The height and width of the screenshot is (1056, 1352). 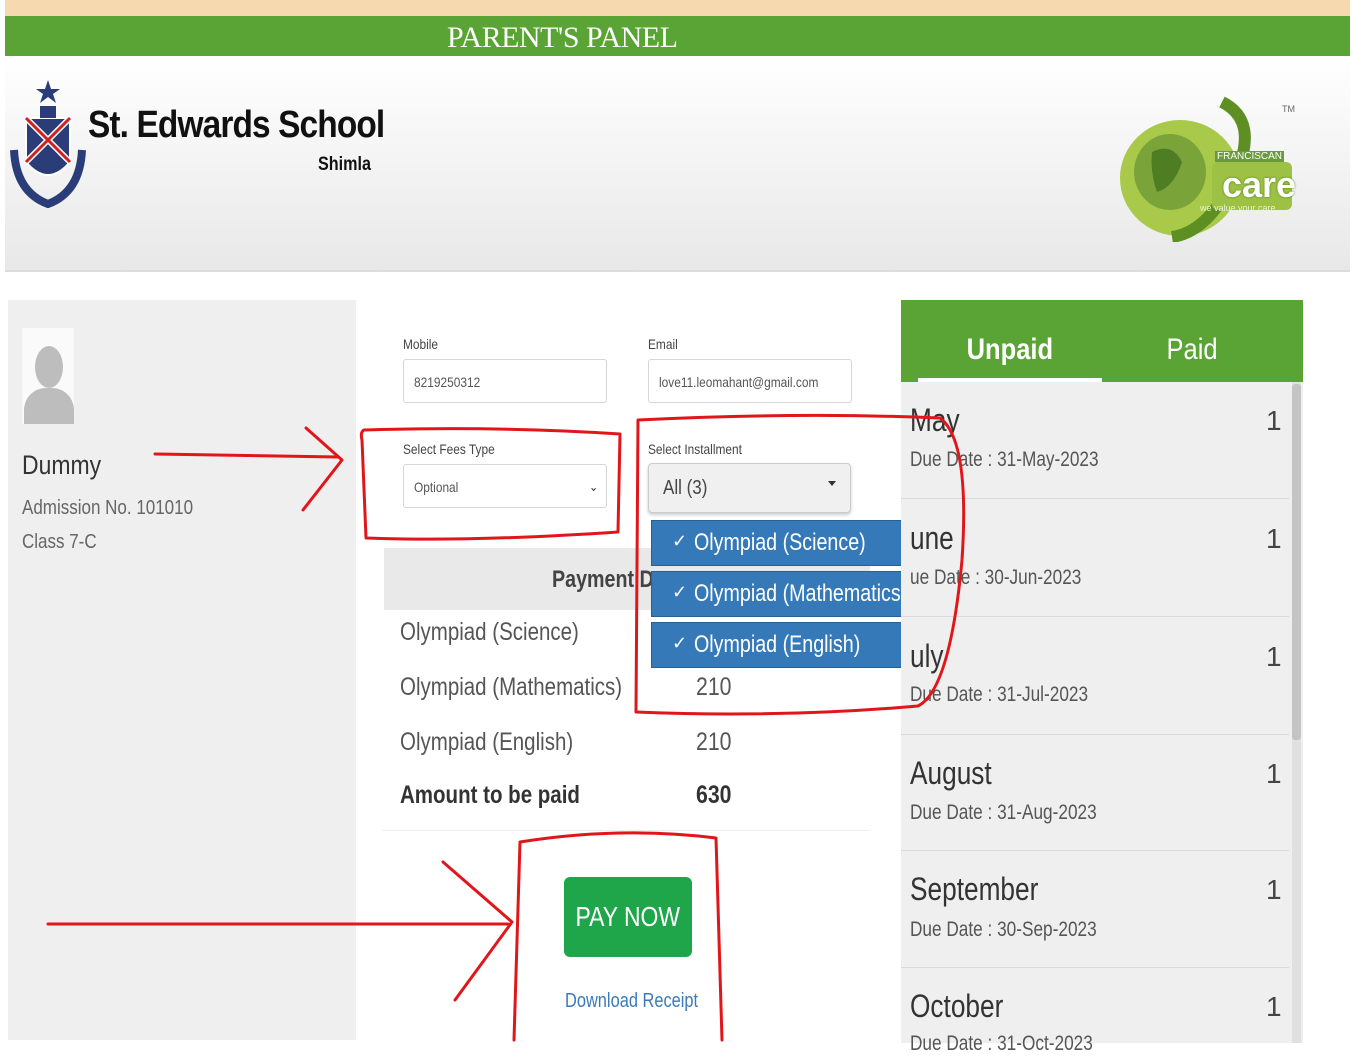 What do you see at coordinates (236, 125) in the screenshot?
I see `school-name: St. Edwards School` at bounding box center [236, 125].